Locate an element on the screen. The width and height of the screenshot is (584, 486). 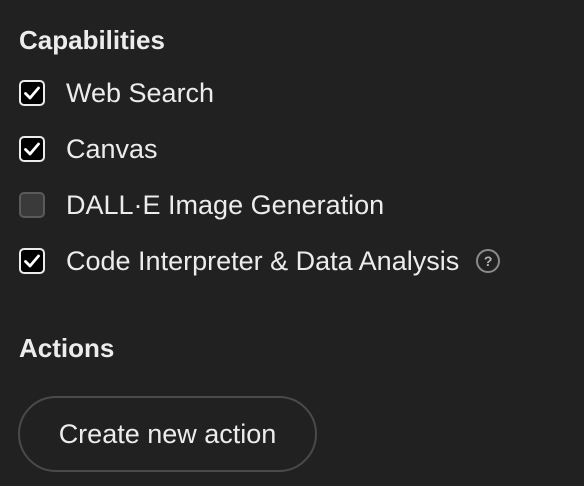
canvas-checkbox is located at coordinates (32, 149).